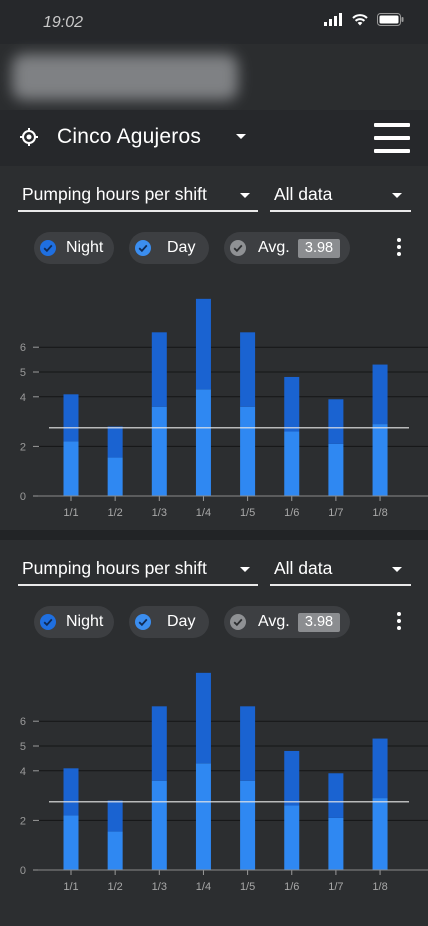  Describe the element at coordinates (214, 22) in the screenshot. I see `status-bar: 19:02` at that location.